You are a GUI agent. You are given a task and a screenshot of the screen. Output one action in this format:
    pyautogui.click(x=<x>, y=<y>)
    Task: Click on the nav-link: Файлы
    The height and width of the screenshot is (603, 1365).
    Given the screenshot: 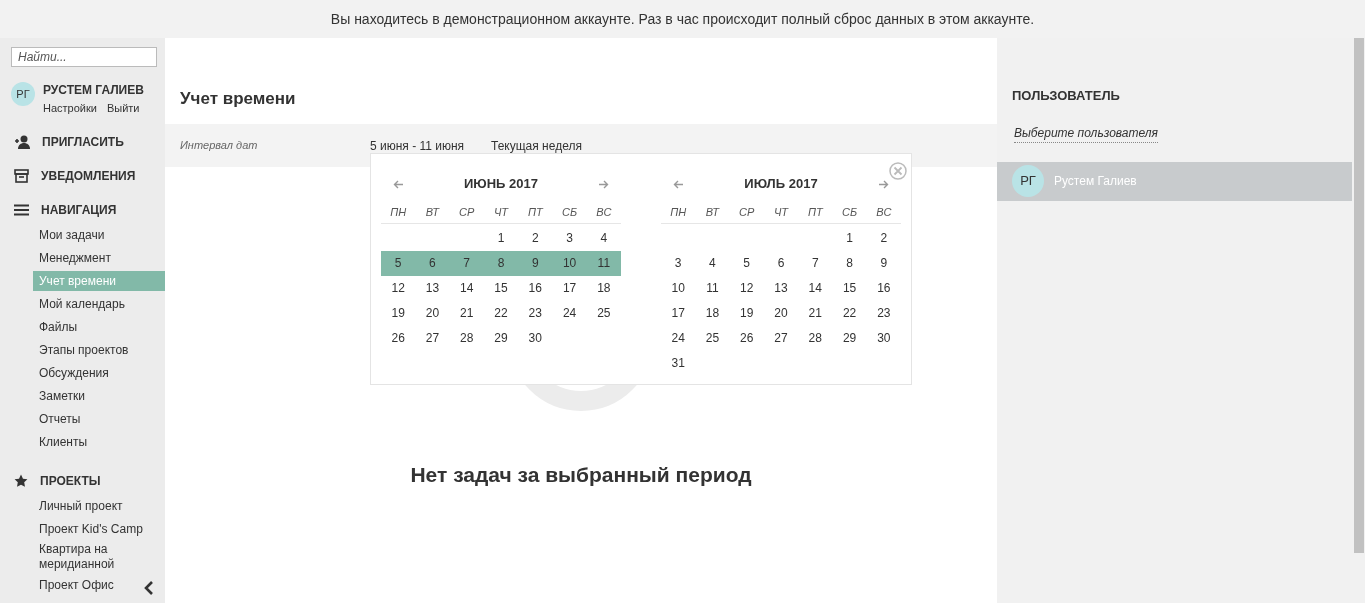 What is the action you would take?
    pyautogui.click(x=99, y=327)
    